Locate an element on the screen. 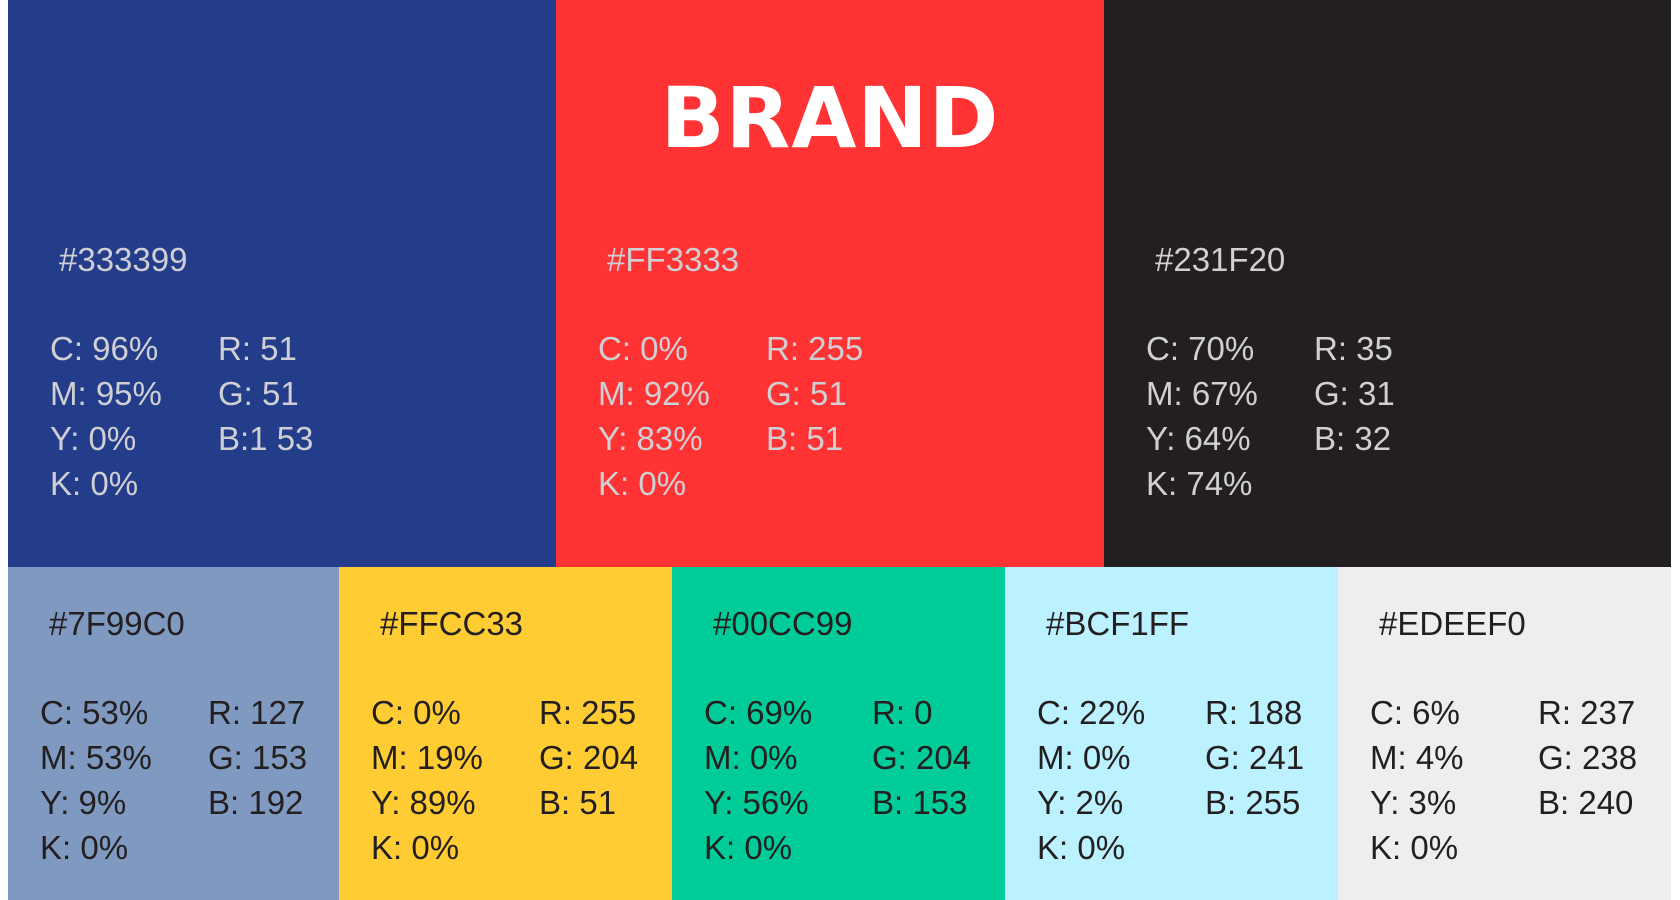 The width and height of the screenshot is (1680, 900). hex-code: #231F20 is located at coordinates (1220, 259).